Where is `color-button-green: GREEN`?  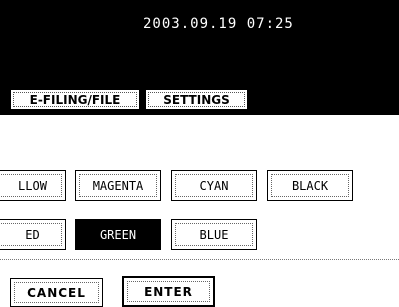
color-button-green: GREEN is located at coordinates (118, 234).